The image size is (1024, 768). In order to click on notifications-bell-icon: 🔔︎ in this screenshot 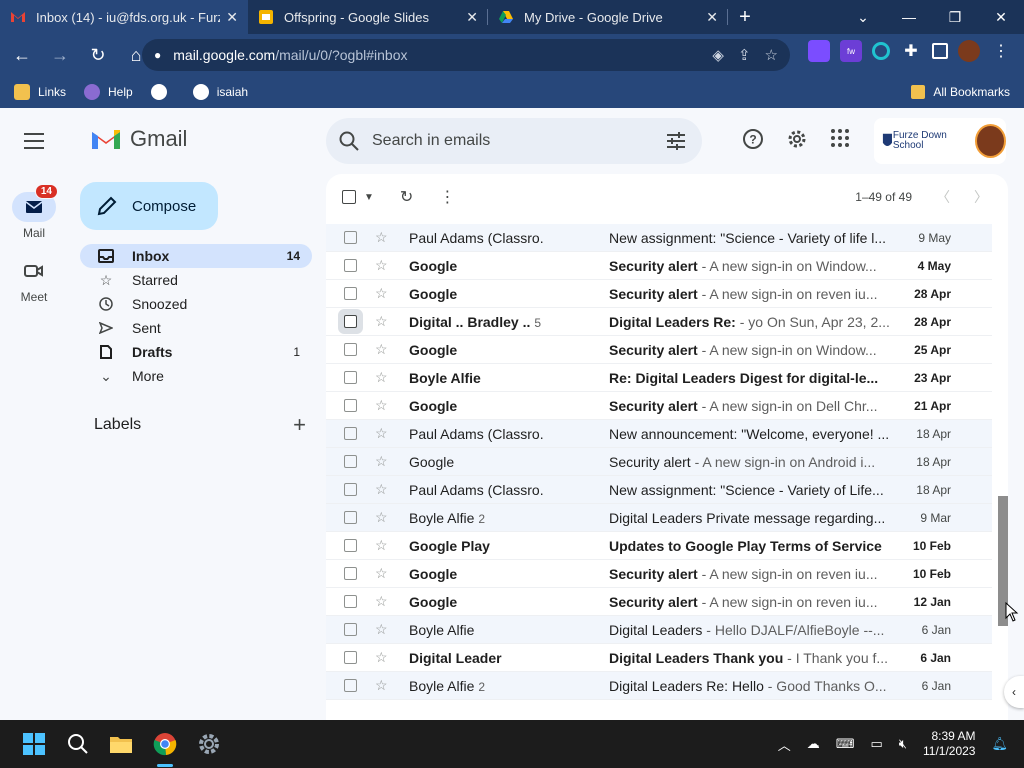, I will do `click(999, 744)`.